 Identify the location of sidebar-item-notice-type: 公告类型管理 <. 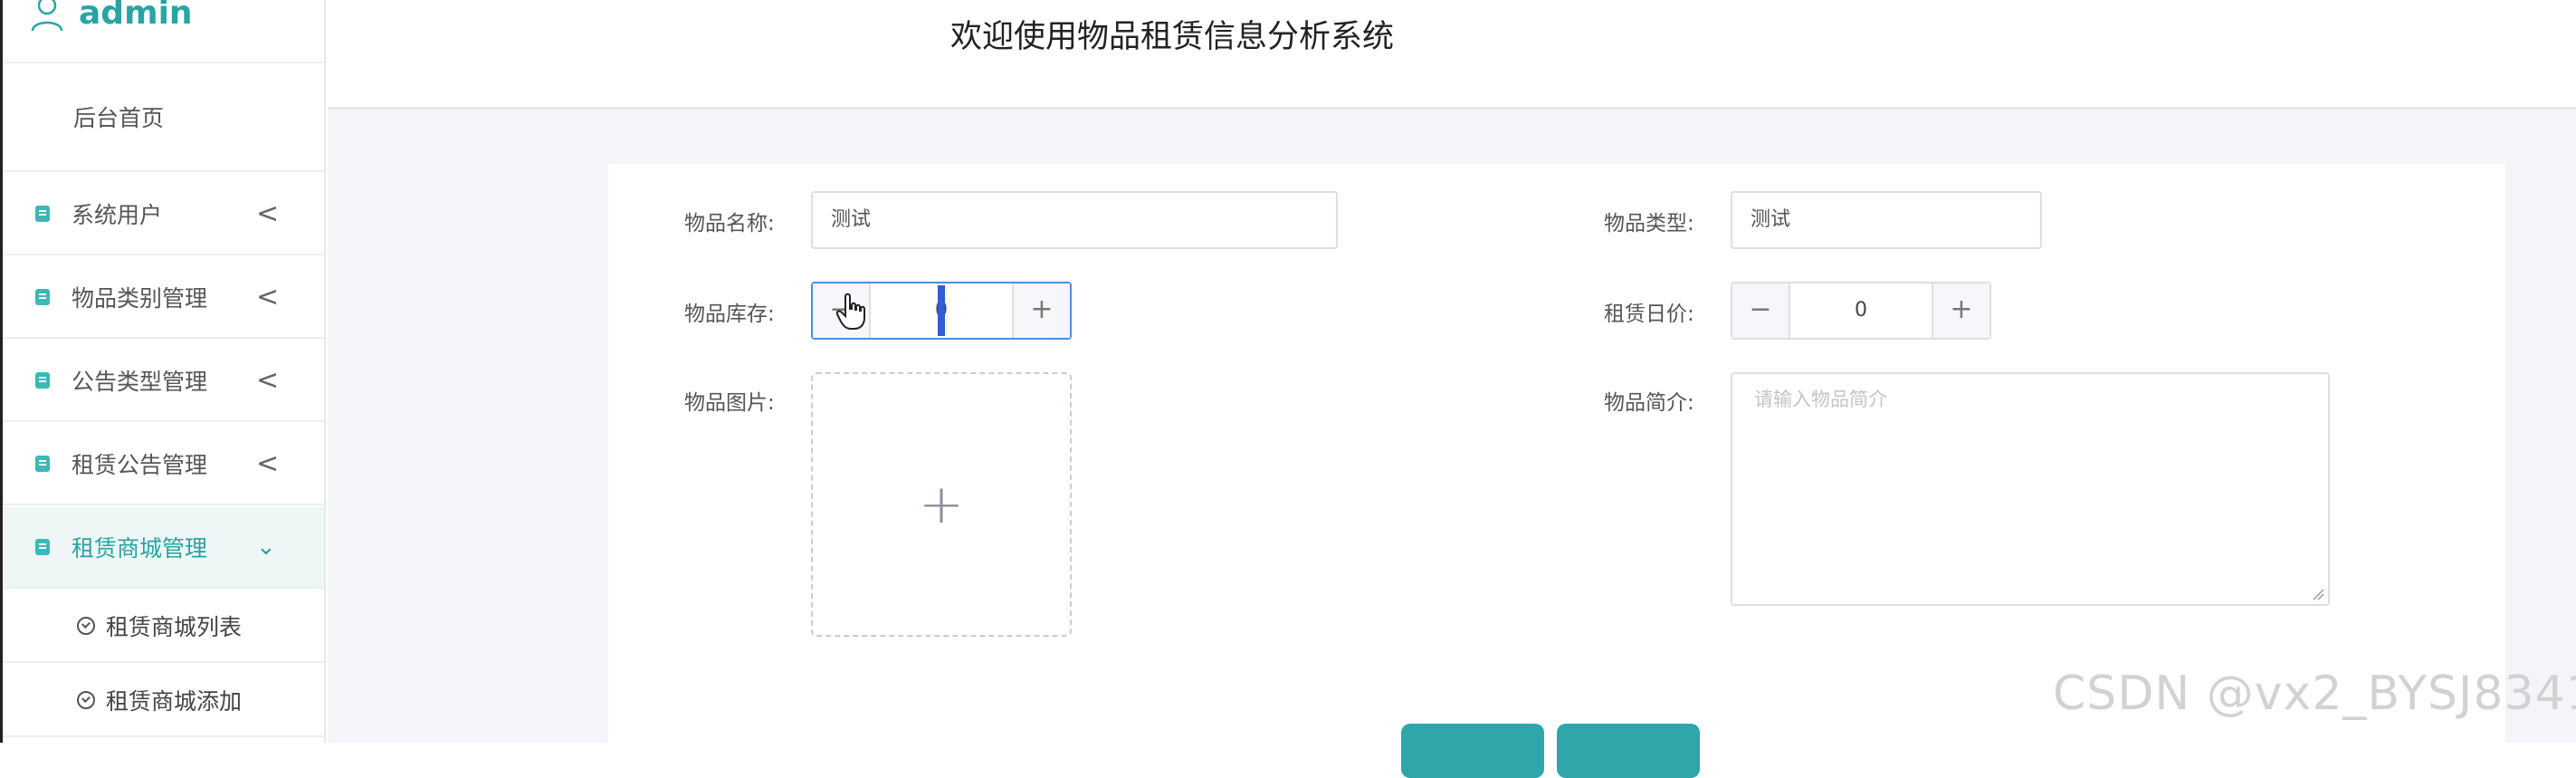
(164, 382).